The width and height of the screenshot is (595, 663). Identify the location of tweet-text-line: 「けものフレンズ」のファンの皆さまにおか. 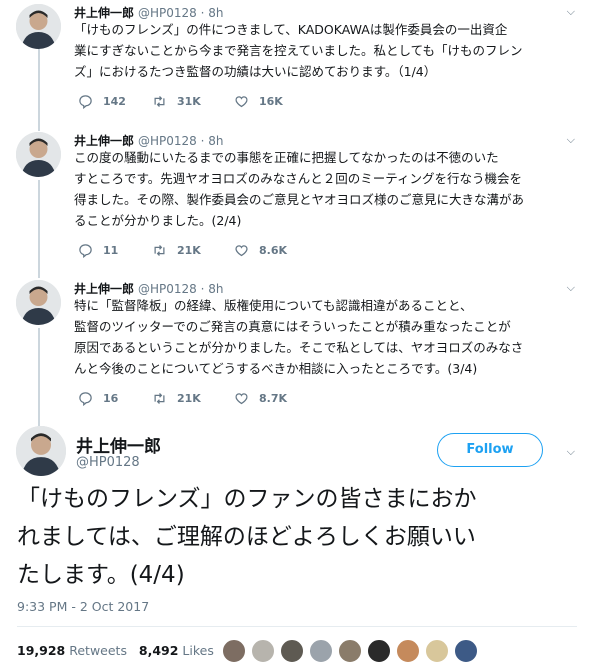
(247, 499).